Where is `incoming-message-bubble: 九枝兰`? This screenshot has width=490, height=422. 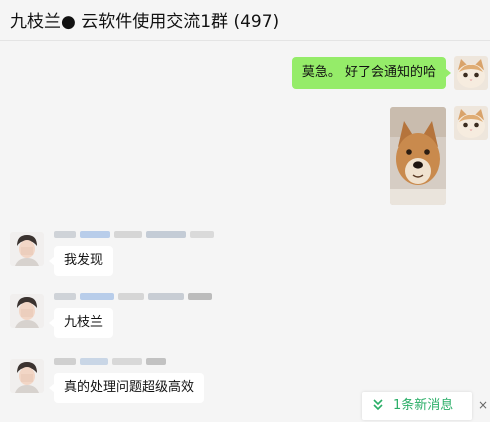 incoming-message-bubble: 九枝兰 is located at coordinates (81, 323).